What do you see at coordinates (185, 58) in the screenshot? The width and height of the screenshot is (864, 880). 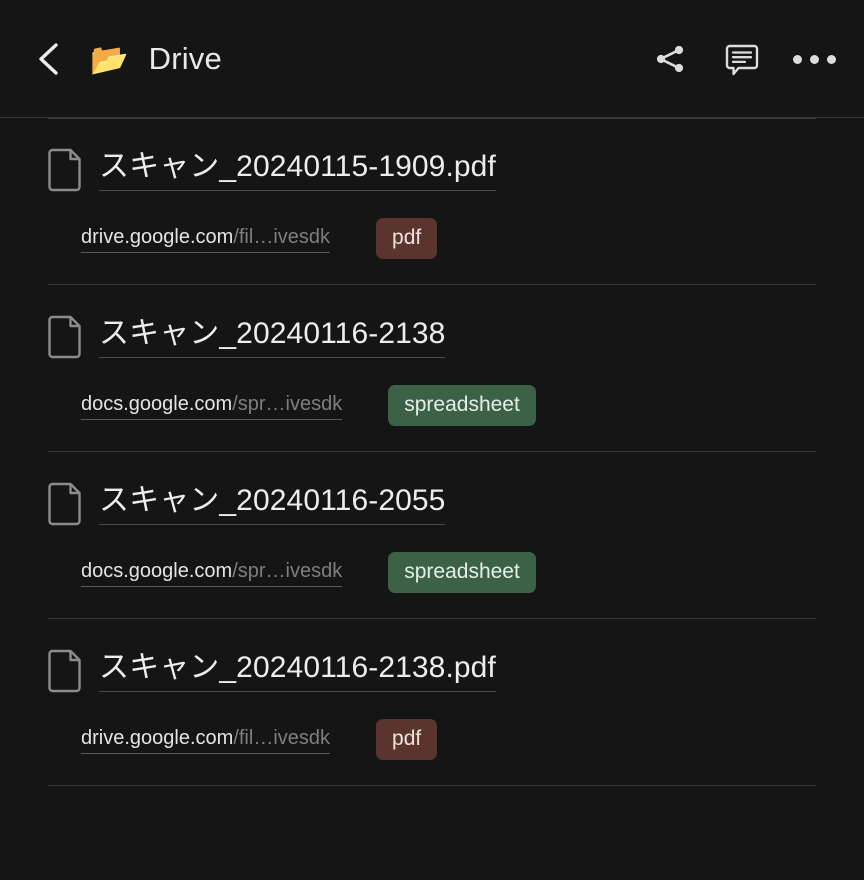 I see `page-title: Drive` at bounding box center [185, 58].